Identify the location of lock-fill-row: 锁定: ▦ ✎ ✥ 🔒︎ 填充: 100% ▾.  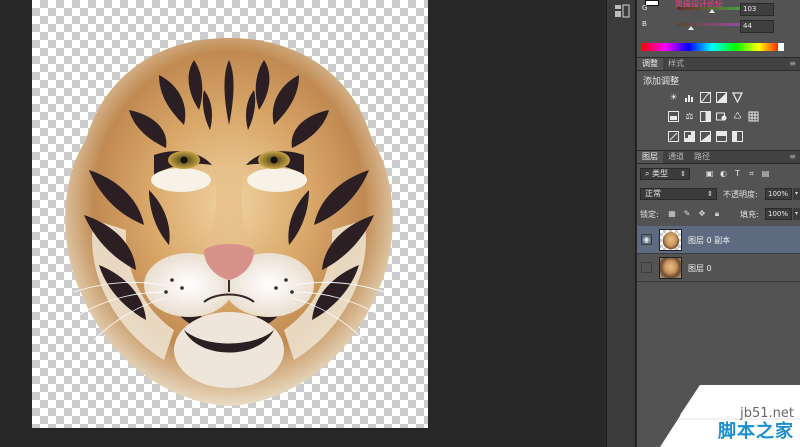
(718, 214).